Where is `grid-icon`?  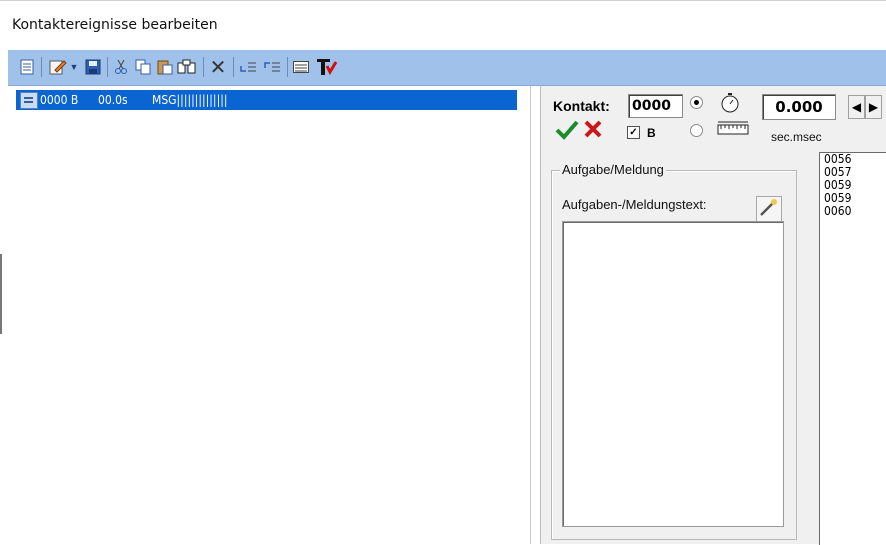
grid-icon is located at coordinates (301, 67).